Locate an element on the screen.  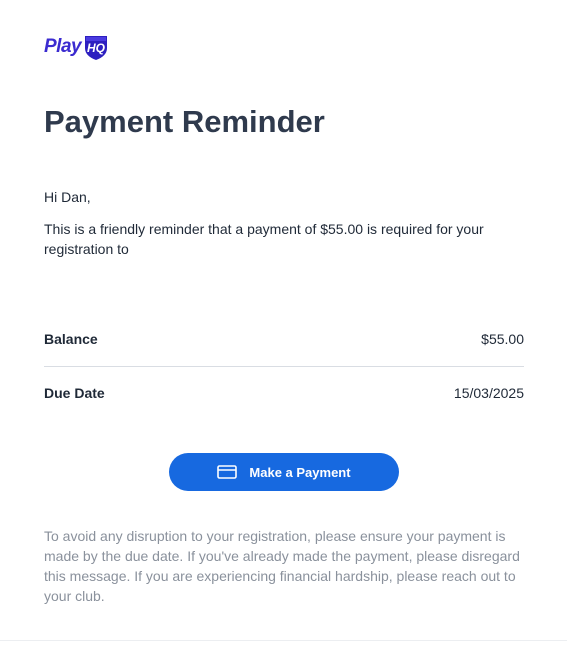
page-title: Payment Reminder is located at coordinates (184, 121).